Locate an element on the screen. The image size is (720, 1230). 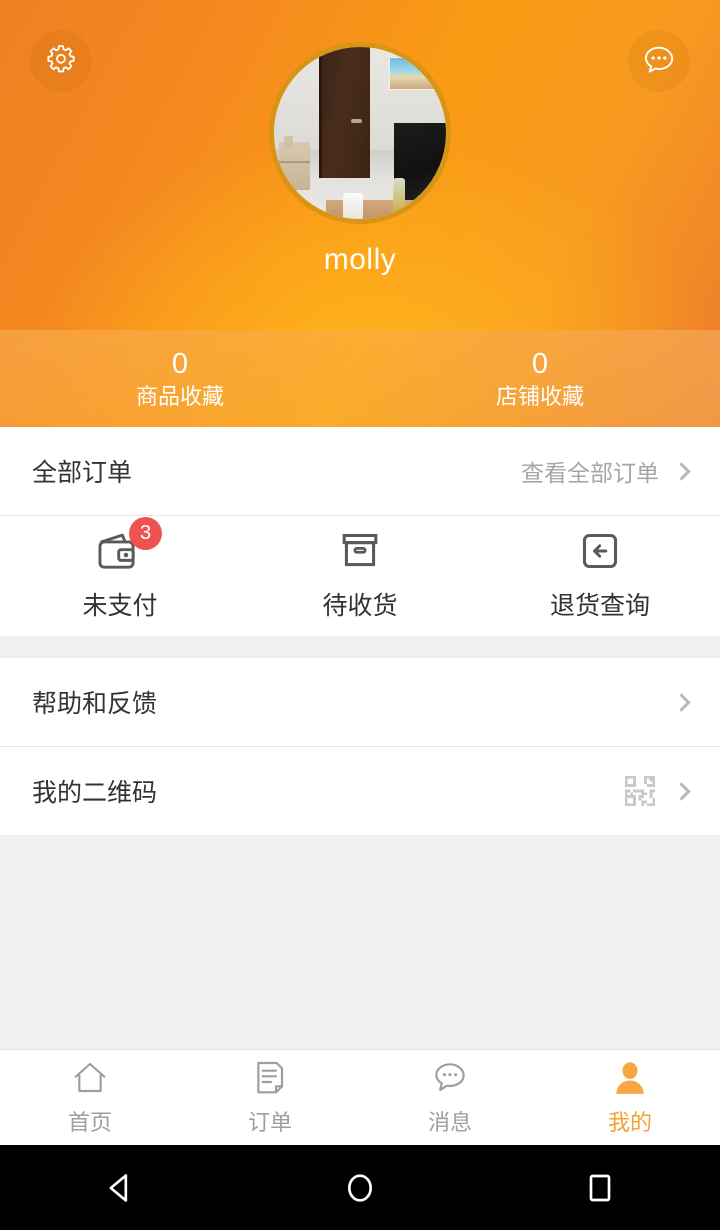
back-triangle-icon is located at coordinates (118, 1187).